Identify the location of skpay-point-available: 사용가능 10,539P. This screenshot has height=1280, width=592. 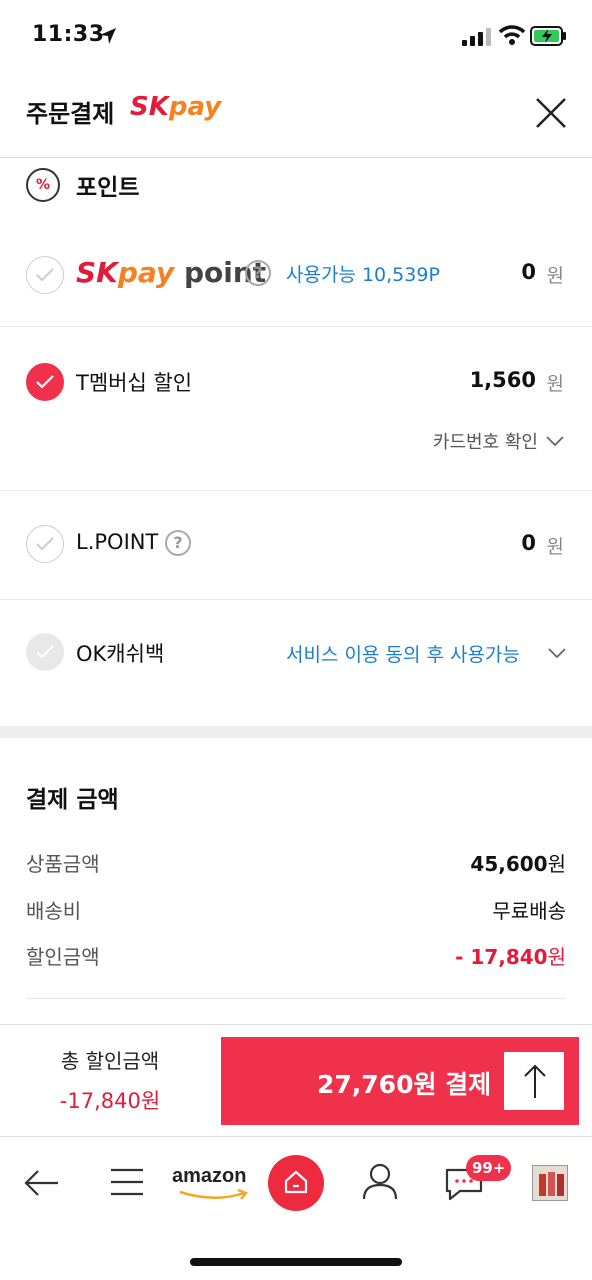
(363, 275).